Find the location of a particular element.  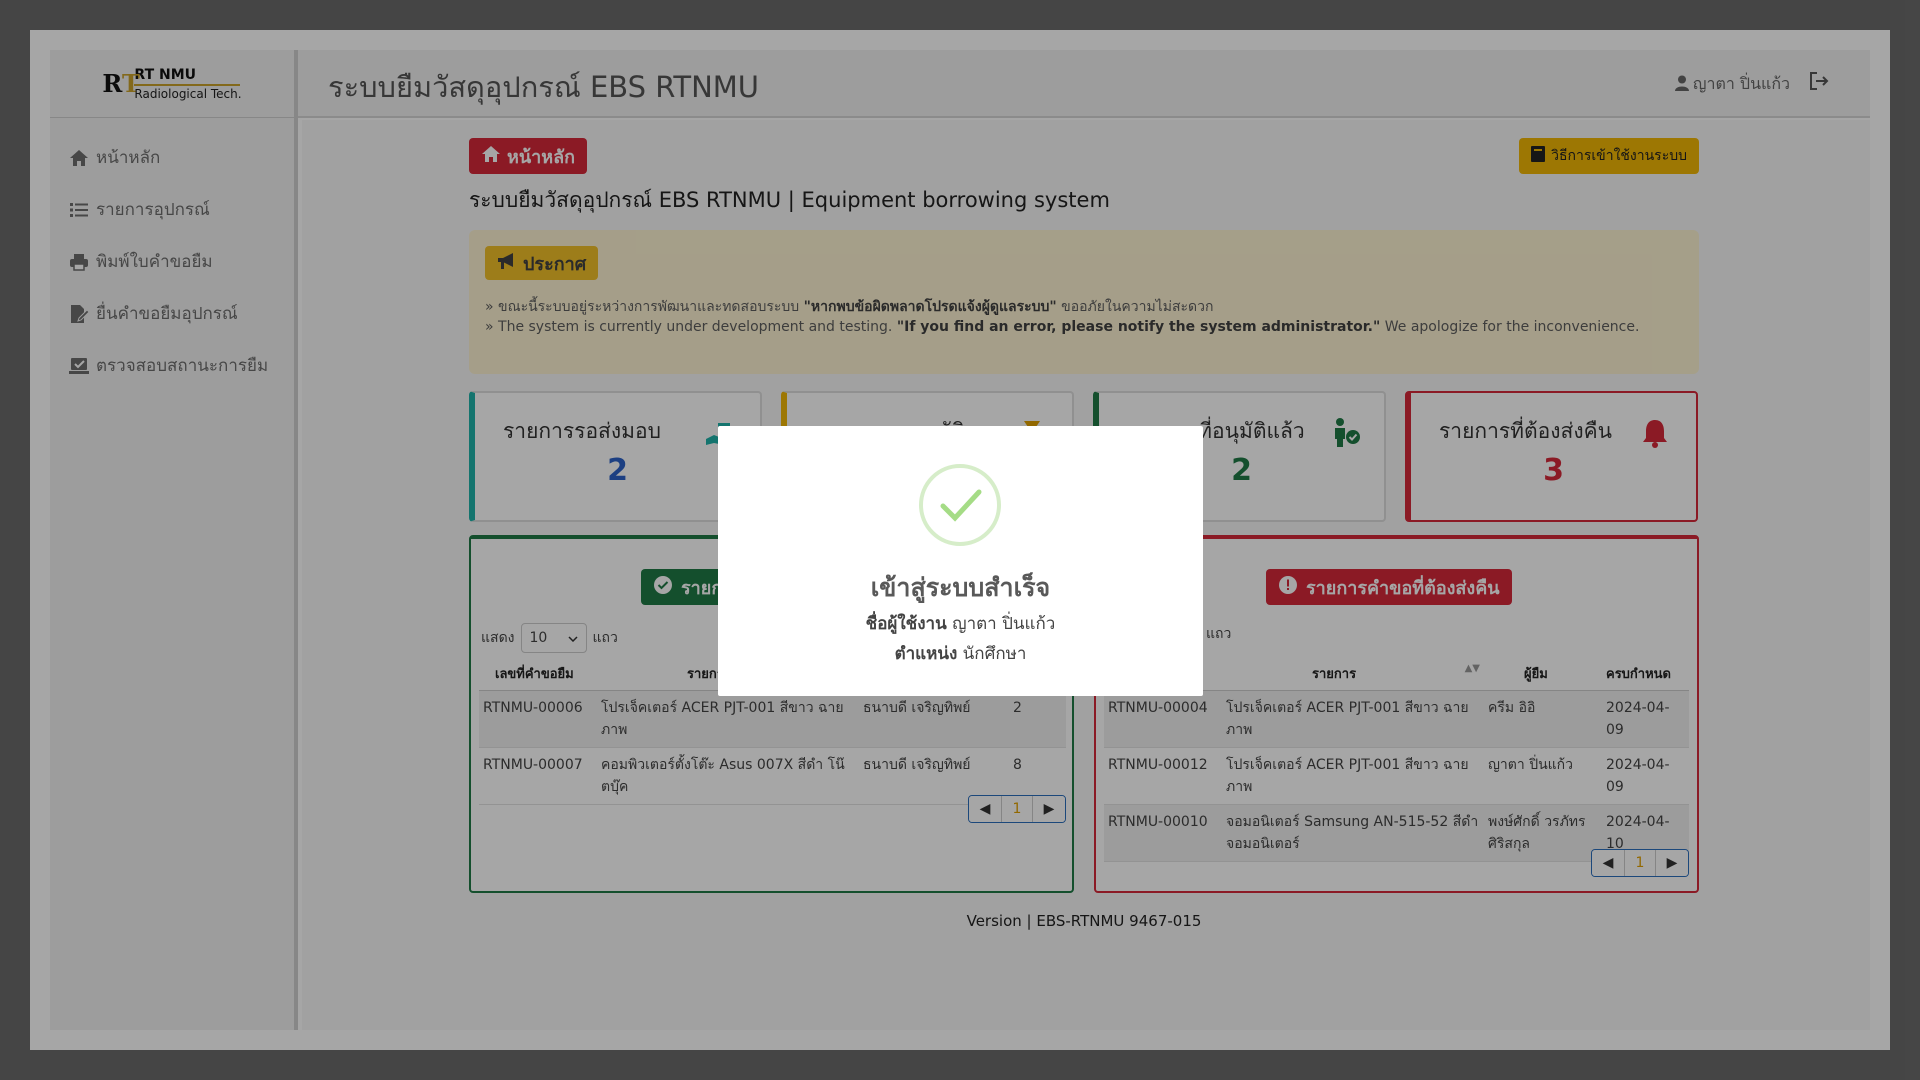

success-check-icon is located at coordinates (960, 505).